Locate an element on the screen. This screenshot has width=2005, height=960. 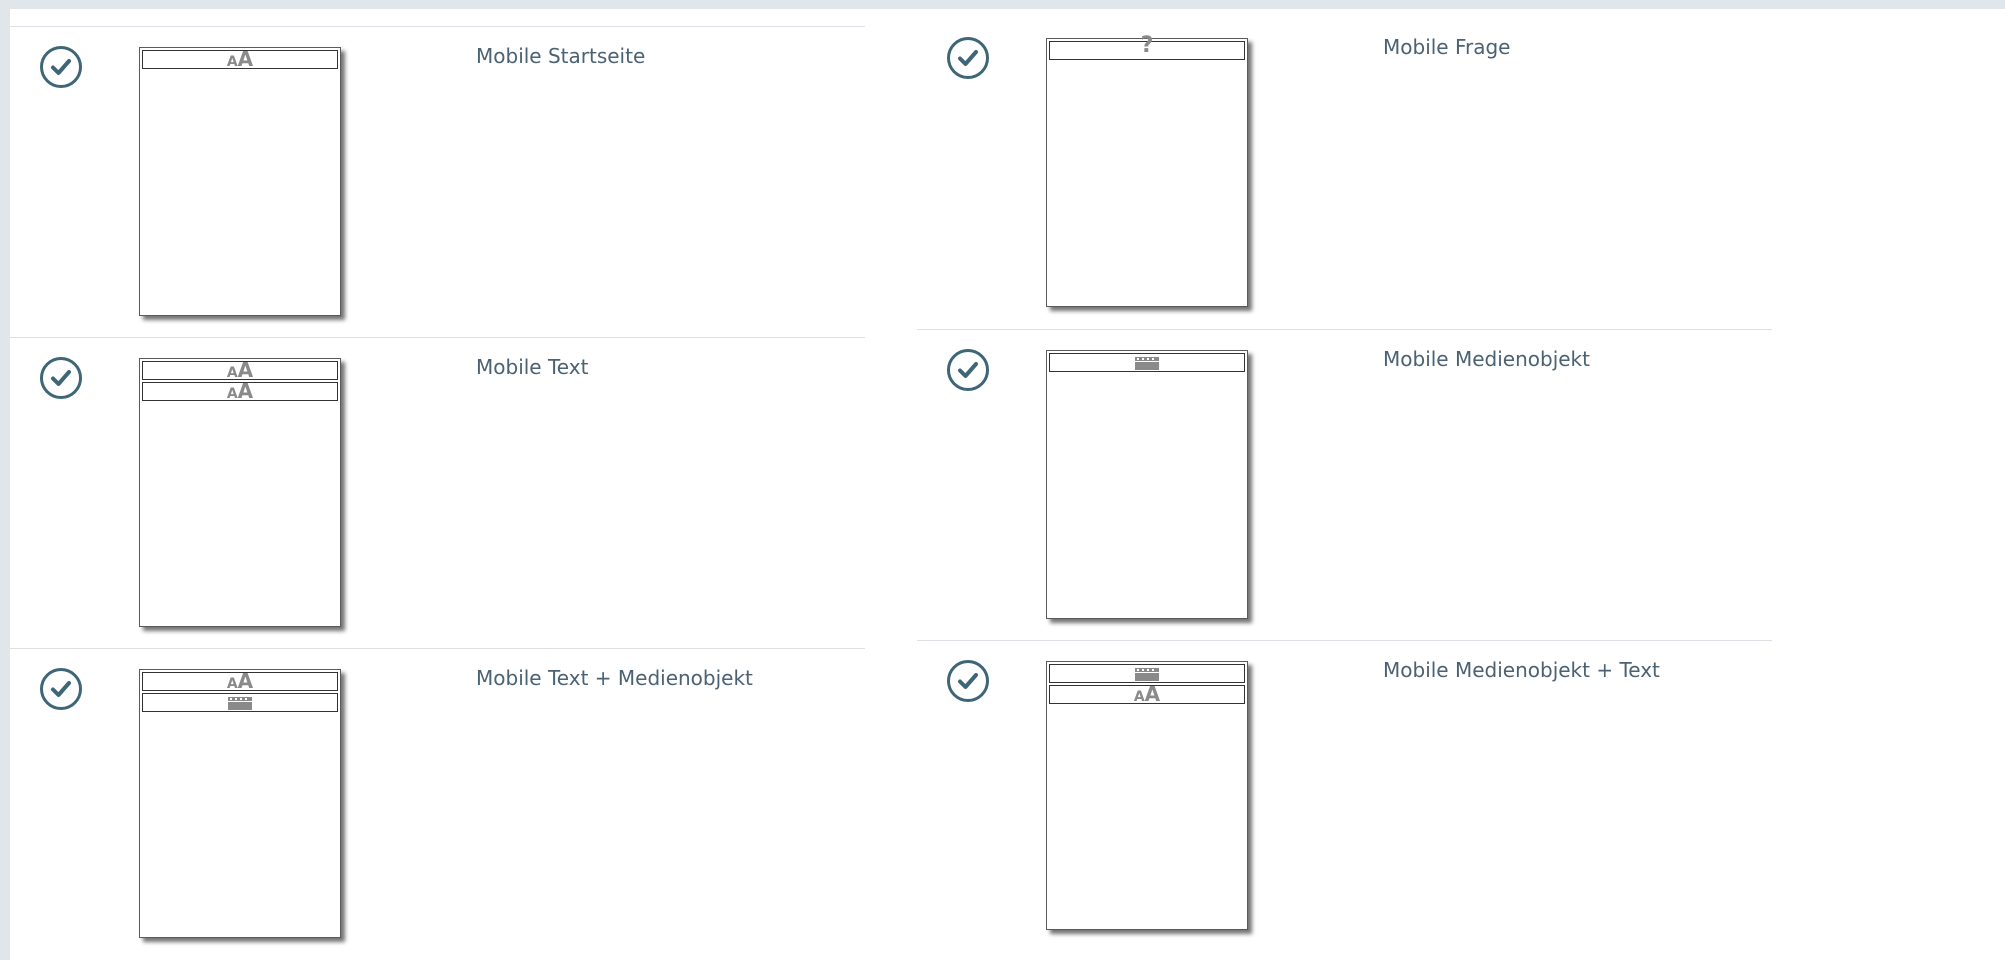
layout-label: Mobile Text is located at coordinates (532, 367).